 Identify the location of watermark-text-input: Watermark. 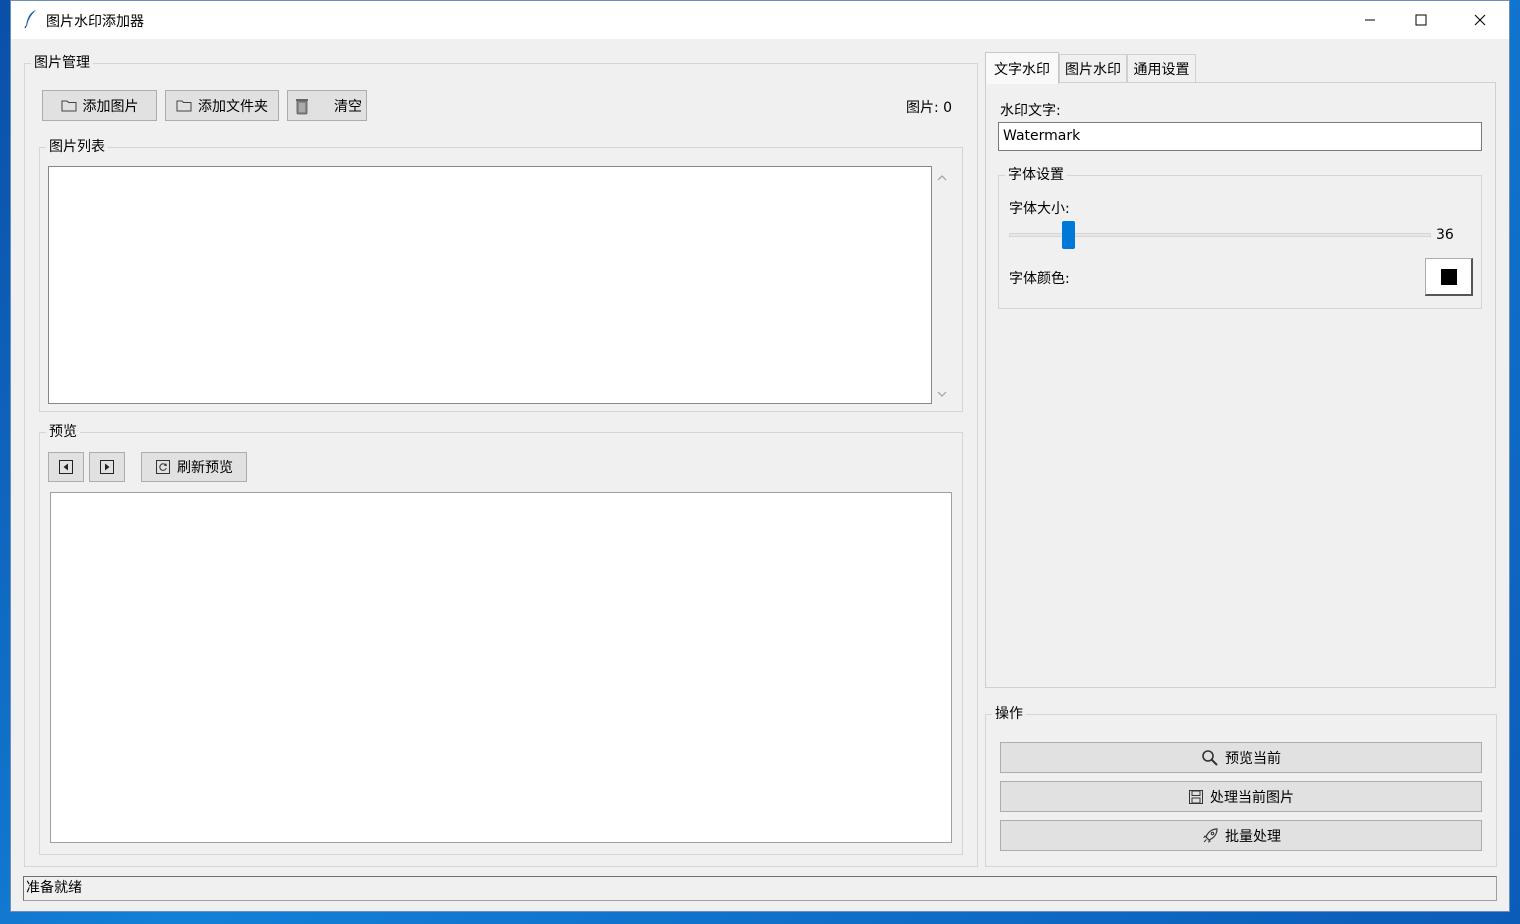
(1240, 136).